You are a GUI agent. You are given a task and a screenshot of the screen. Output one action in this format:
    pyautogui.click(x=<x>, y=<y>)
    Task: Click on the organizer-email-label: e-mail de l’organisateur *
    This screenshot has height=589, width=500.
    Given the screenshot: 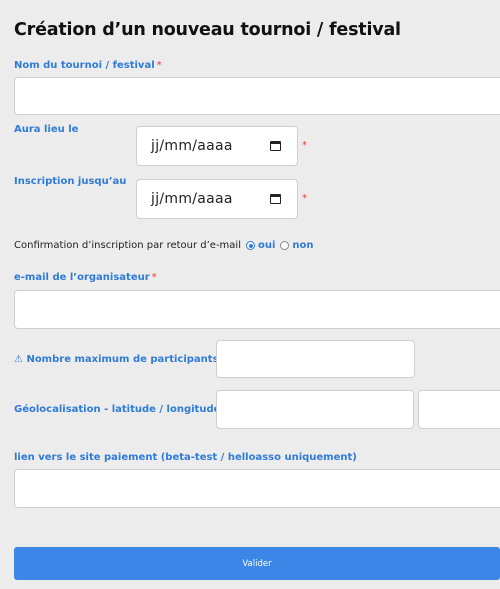 What is the action you would take?
    pyautogui.click(x=85, y=277)
    